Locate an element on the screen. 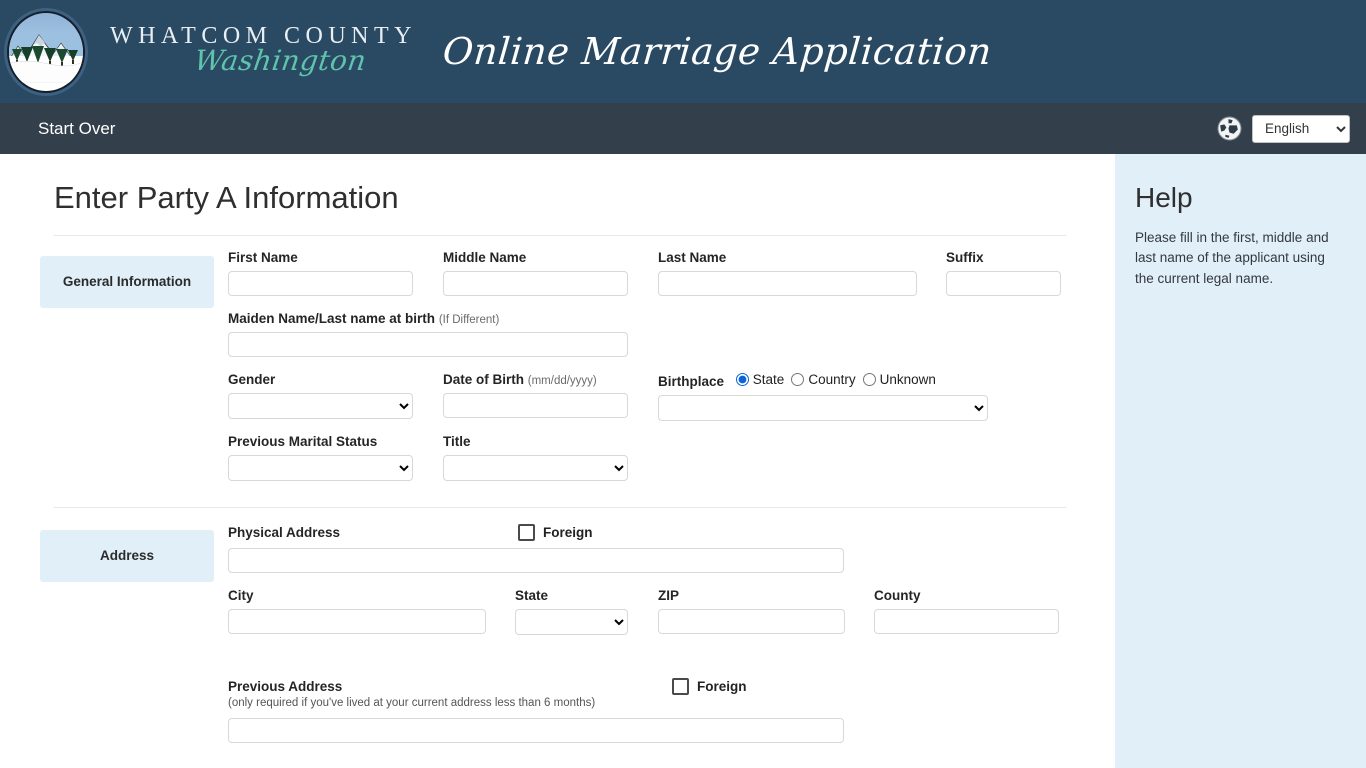  physical-address-input-row is located at coordinates (671, 560).